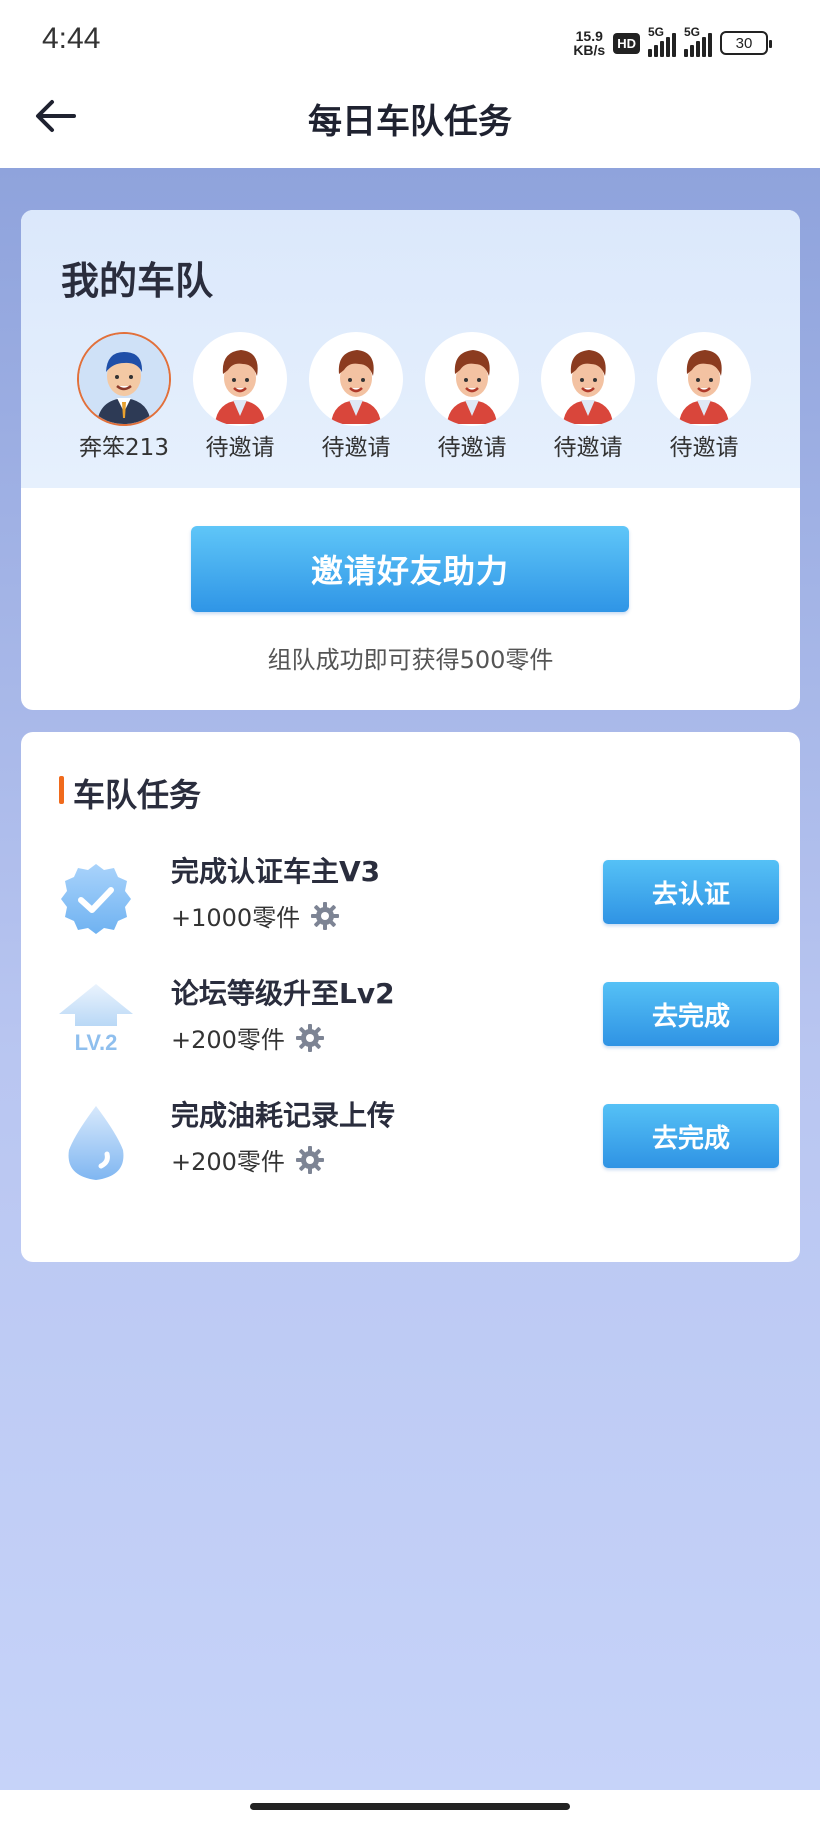 Image resolution: width=820 pixels, height=1822 pixels. I want to click on invite-friends-button: 邀请好友助力, so click(410, 569).